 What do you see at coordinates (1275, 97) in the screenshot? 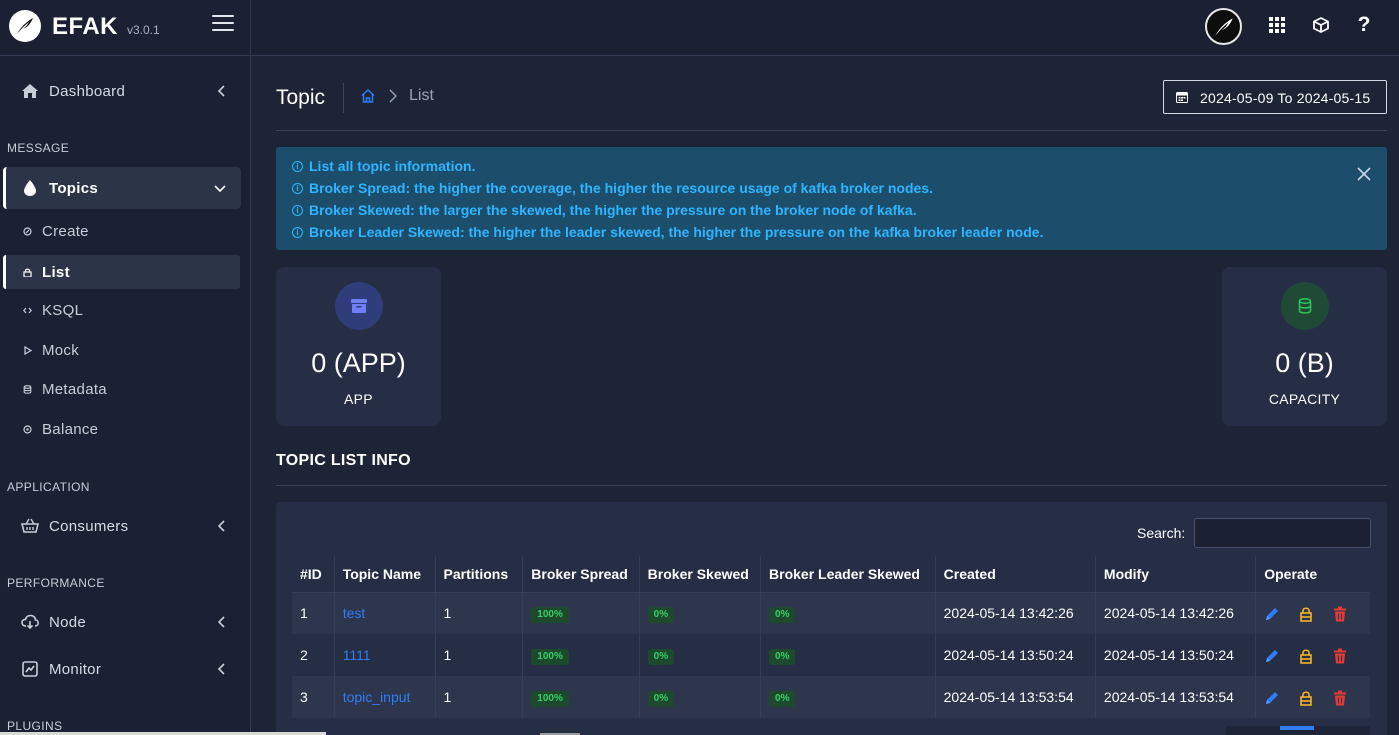
I see `date-range-picker: 2024-05-09 To 2024-05-15` at bounding box center [1275, 97].